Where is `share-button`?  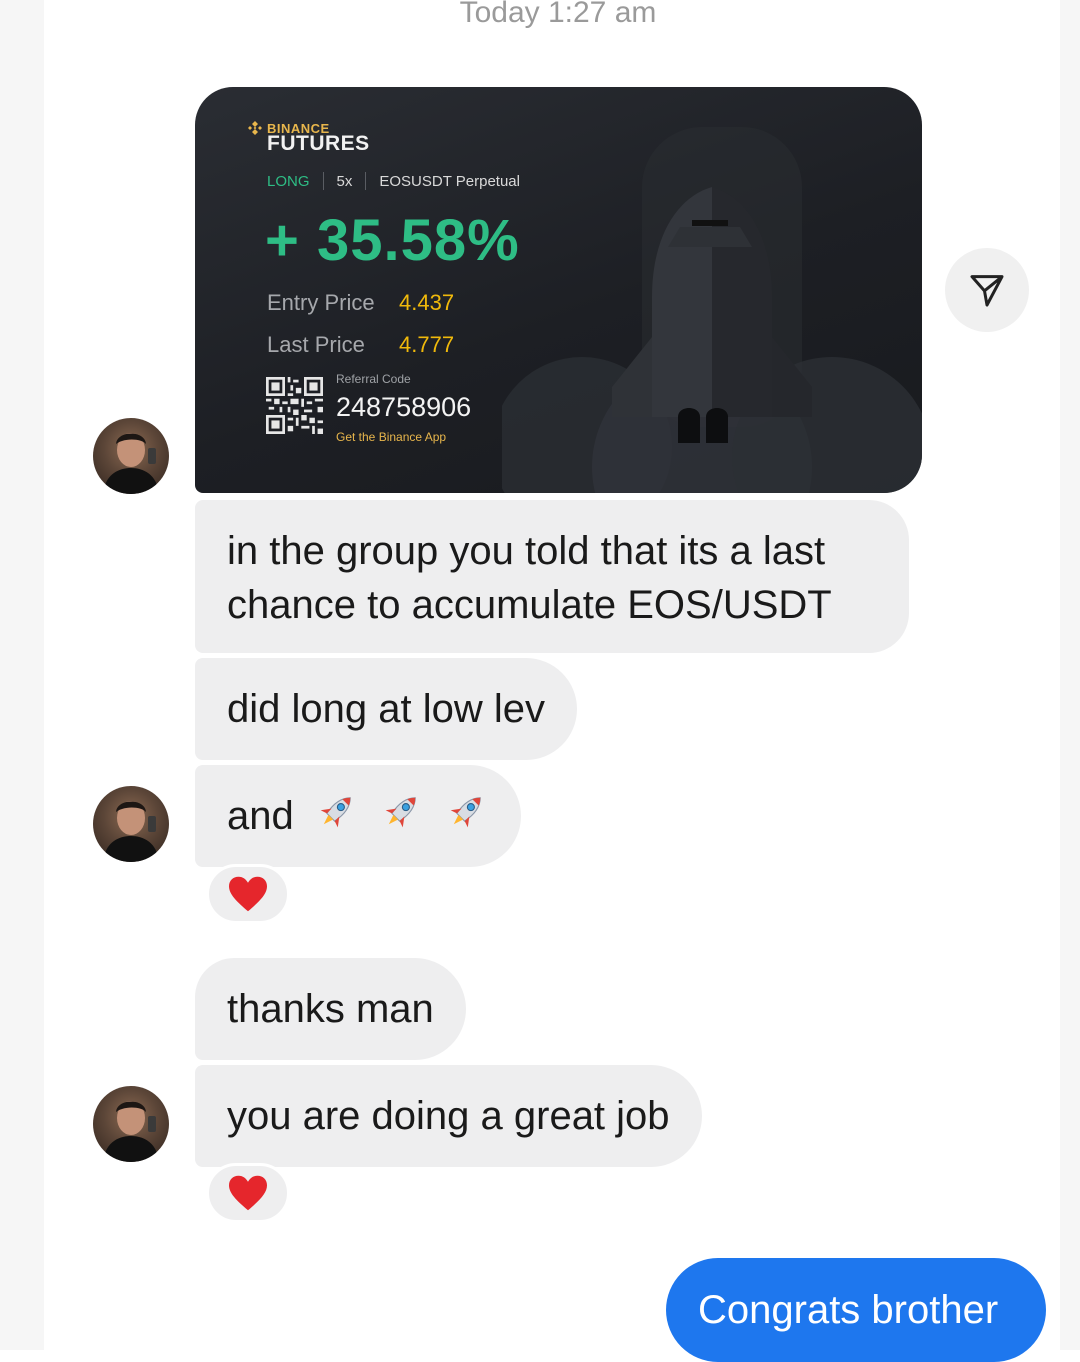 share-button is located at coordinates (987, 290).